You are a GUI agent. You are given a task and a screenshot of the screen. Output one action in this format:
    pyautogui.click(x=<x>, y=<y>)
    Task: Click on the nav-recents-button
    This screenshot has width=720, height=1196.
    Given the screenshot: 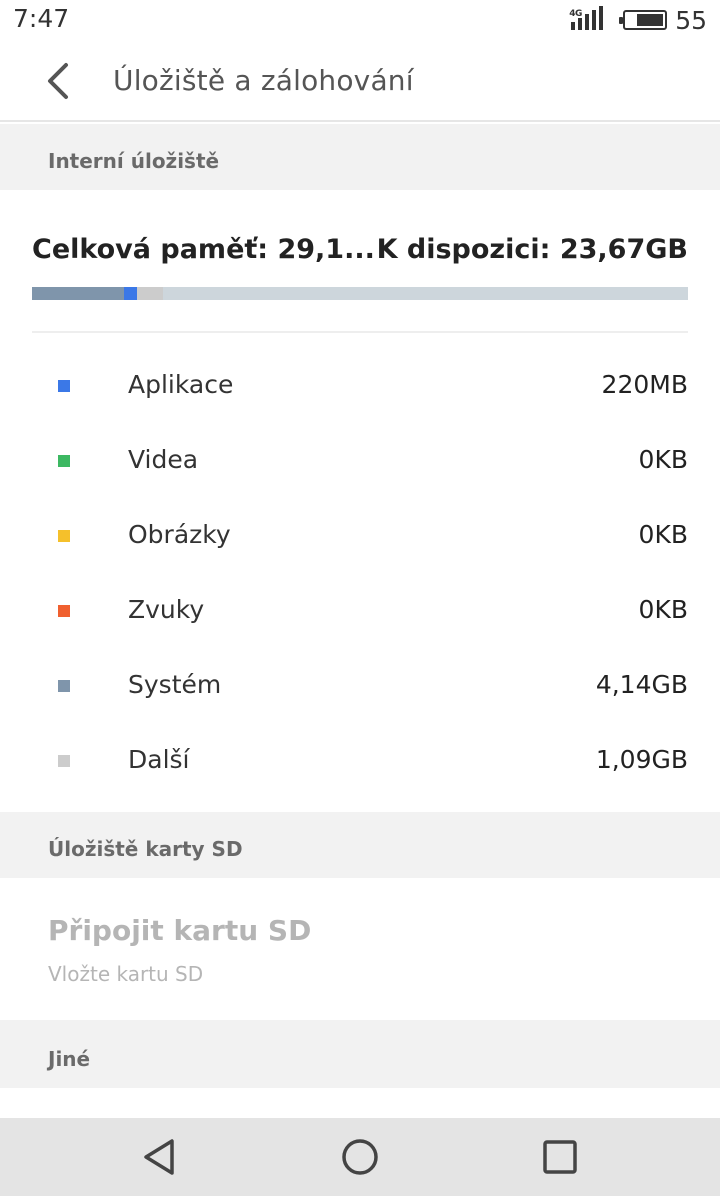 What is the action you would take?
    pyautogui.click(x=560, y=1157)
    